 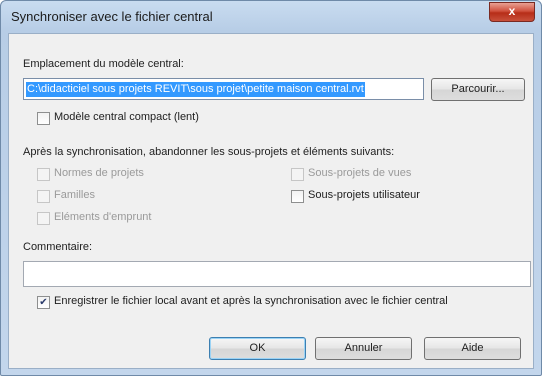 I want to click on checkmark-icon: ✔, so click(x=43, y=302).